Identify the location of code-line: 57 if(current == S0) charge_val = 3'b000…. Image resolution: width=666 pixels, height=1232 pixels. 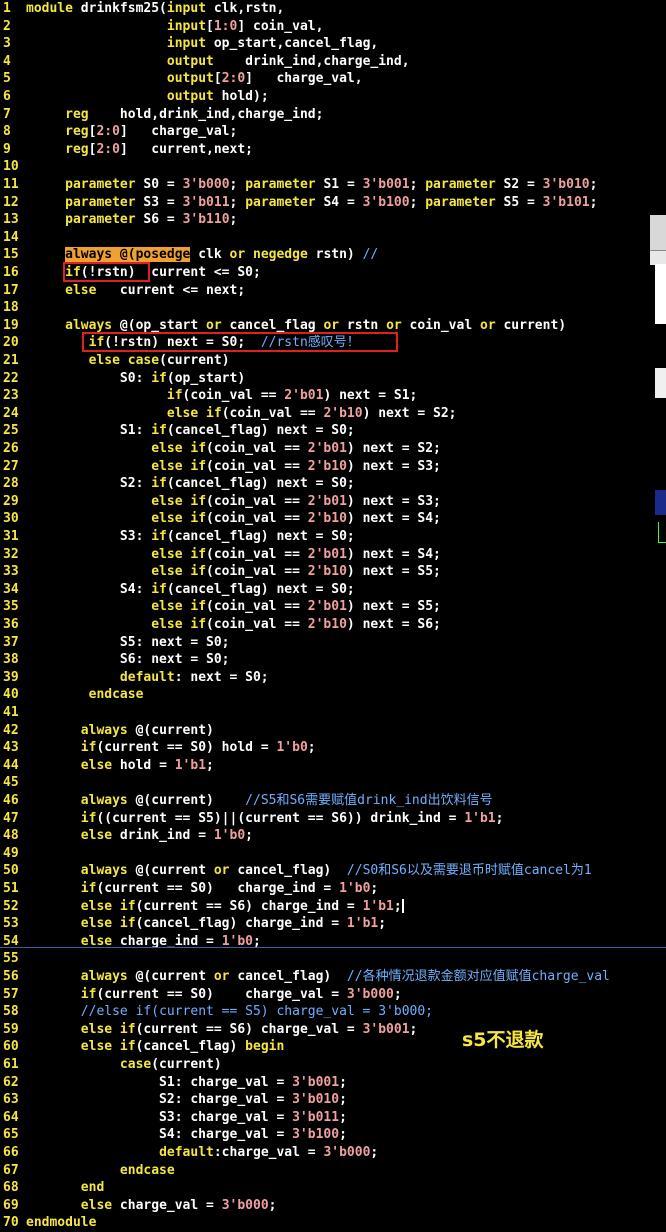
(330, 995).